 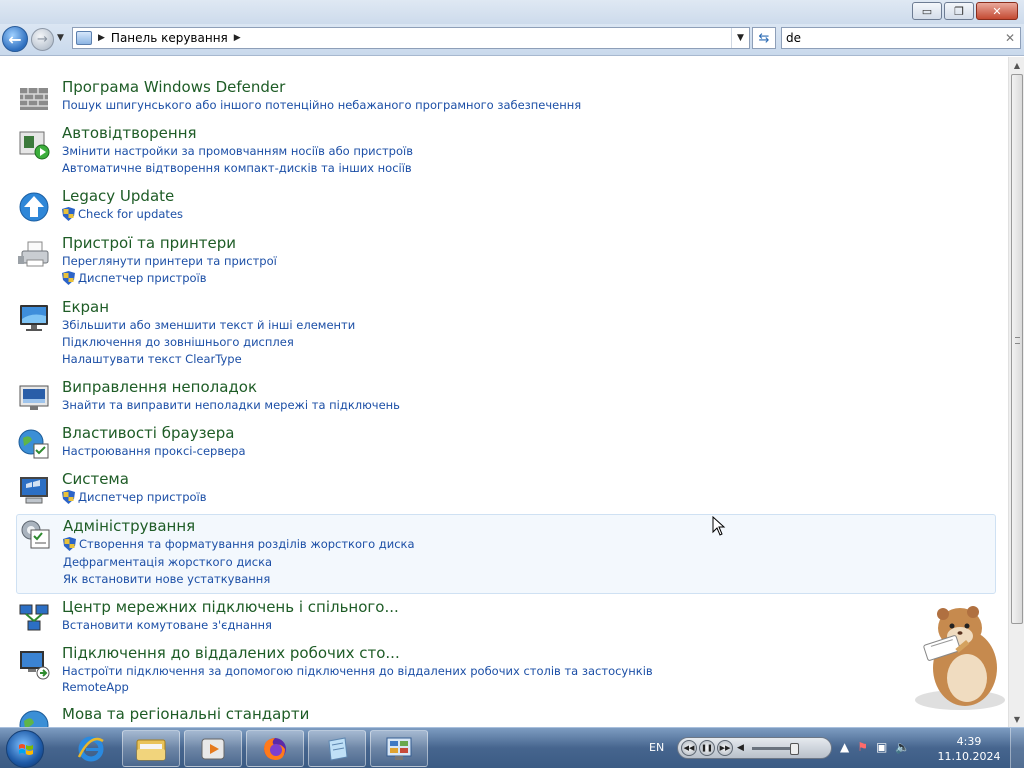 I want to click on recent-pages-button: ▼, so click(x=60, y=38).